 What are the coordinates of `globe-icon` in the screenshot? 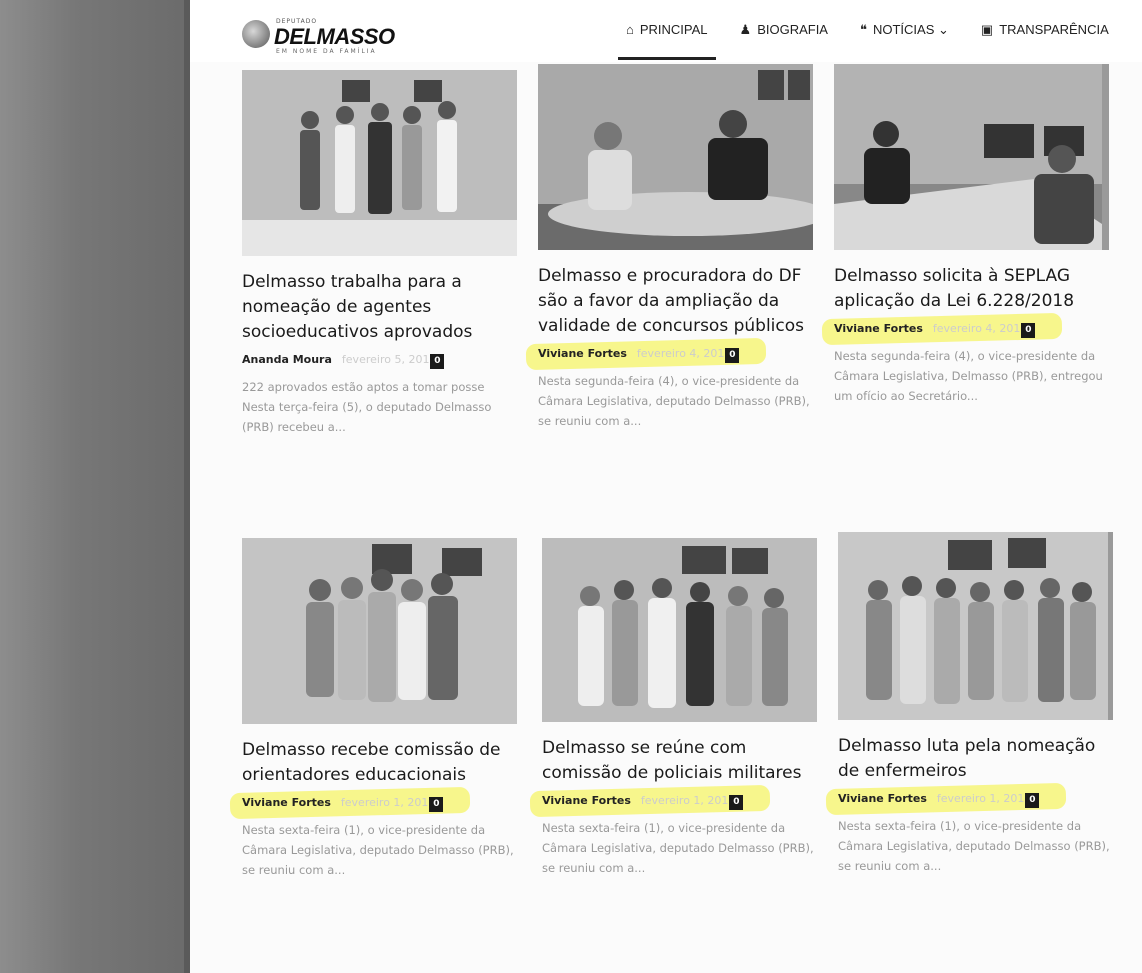 It's located at (256, 34).